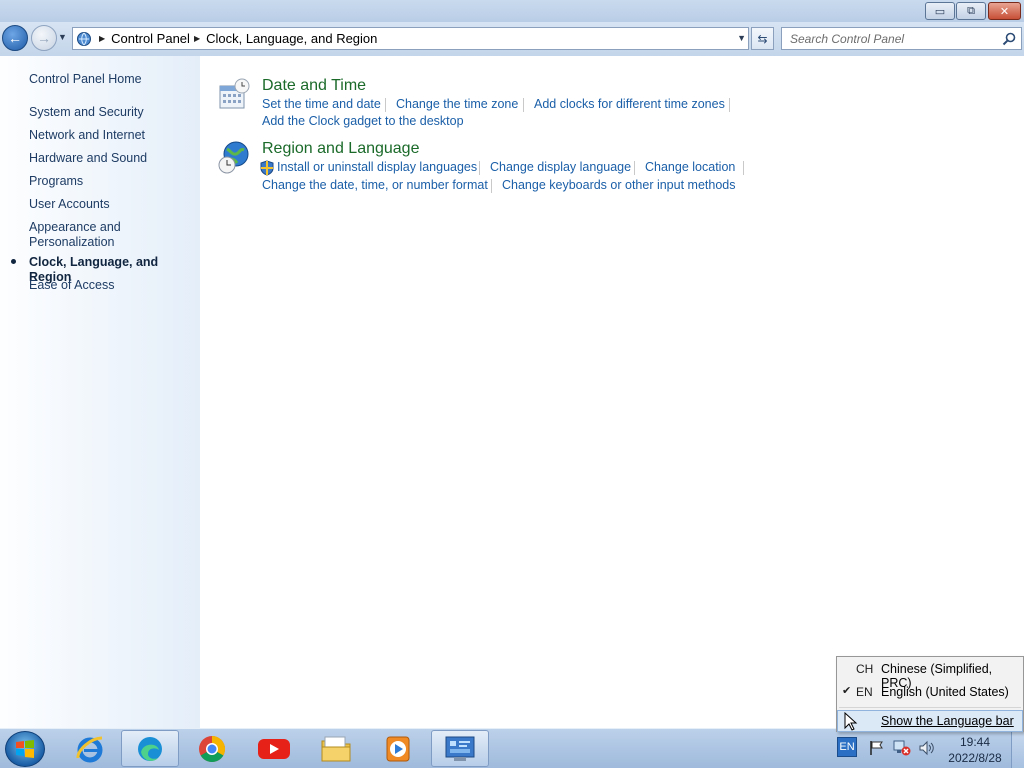  Describe the element at coordinates (741, 38) in the screenshot. I see `address-dropdown-icon: ▼` at that location.